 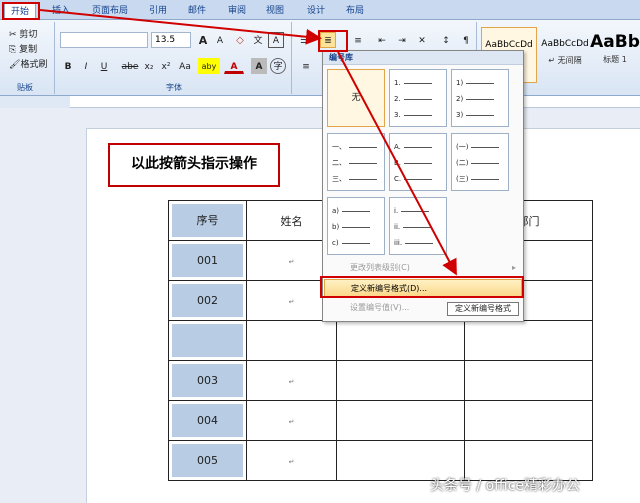 What do you see at coordinates (505, 486) in the screenshot?
I see `watermark: 头条号 / office精彩办公` at bounding box center [505, 486].